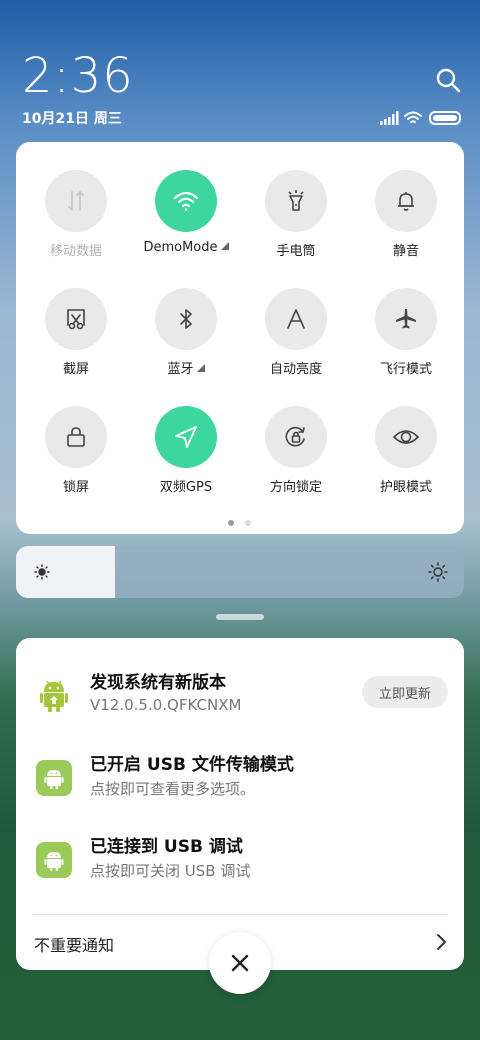 This screenshot has height=1040, width=480. What do you see at coordinates (240, 617) in the screenshot?
I see `drag-handle` at bounding box center [240, 617].